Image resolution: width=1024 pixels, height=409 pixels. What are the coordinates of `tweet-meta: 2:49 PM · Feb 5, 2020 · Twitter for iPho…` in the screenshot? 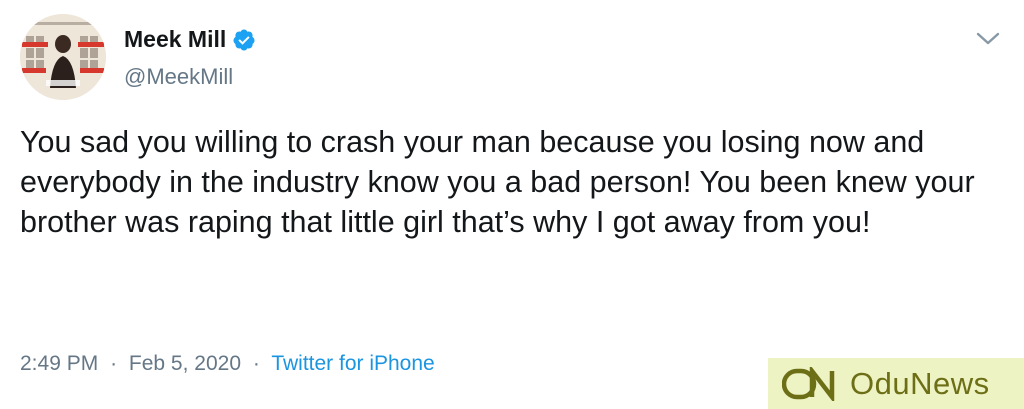 It's located at (227, 364).